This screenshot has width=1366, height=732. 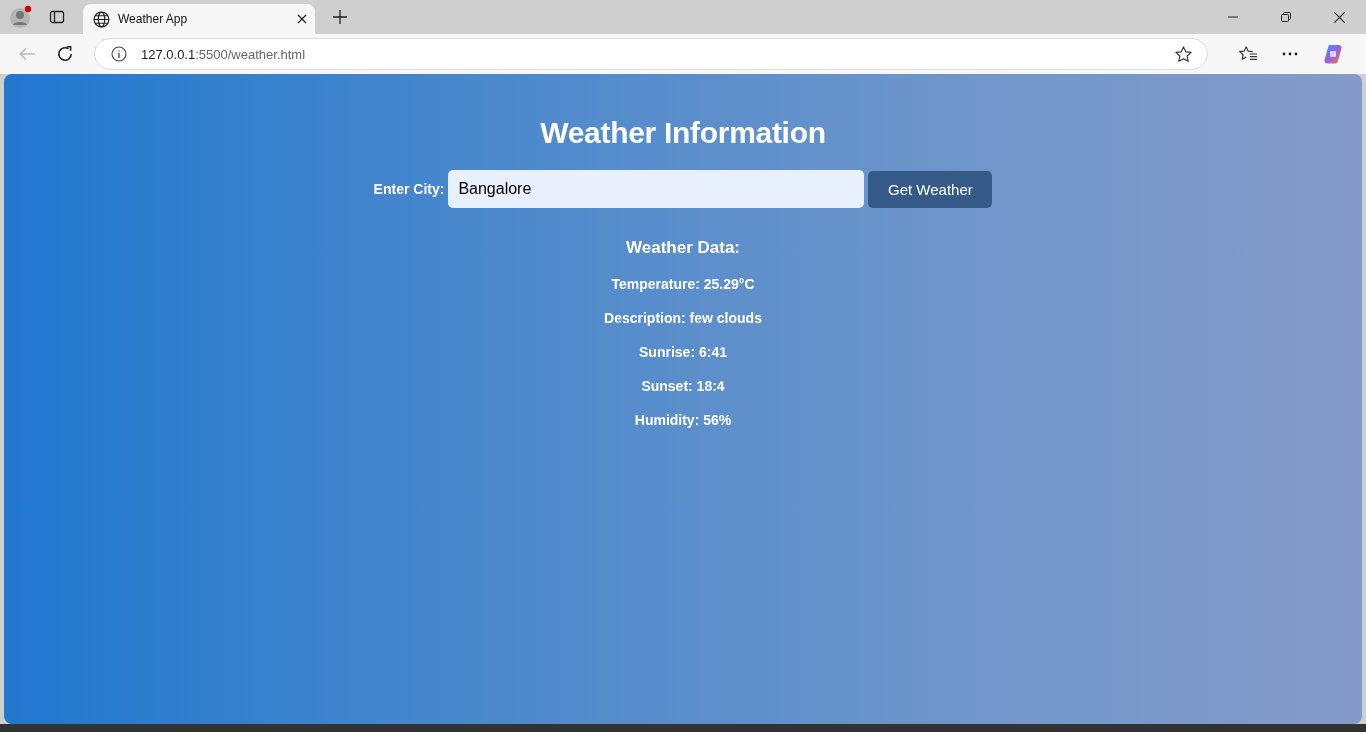 What do you see at coordinates (153, 19) in the screenshot?
I see `tab-title: Weather App` at bounding box center [153, 19].